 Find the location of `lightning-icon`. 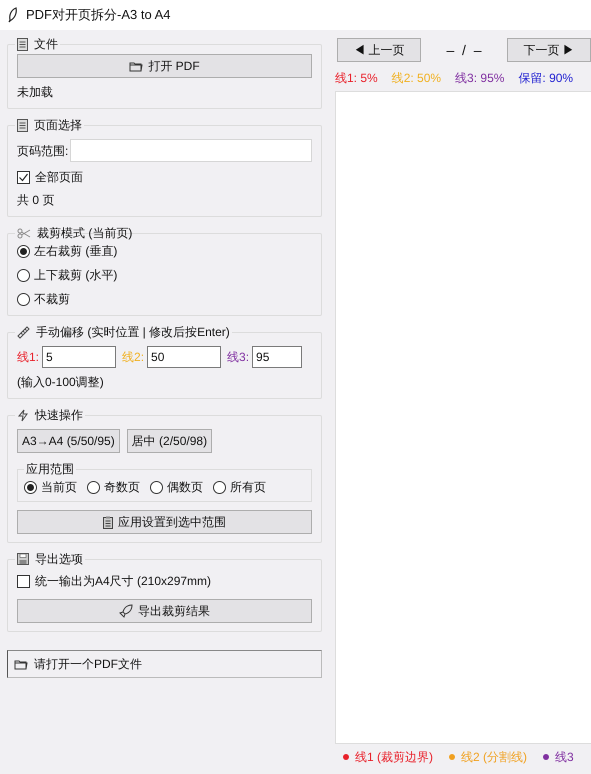

lightning-icon is located at coordinates (23, 415).